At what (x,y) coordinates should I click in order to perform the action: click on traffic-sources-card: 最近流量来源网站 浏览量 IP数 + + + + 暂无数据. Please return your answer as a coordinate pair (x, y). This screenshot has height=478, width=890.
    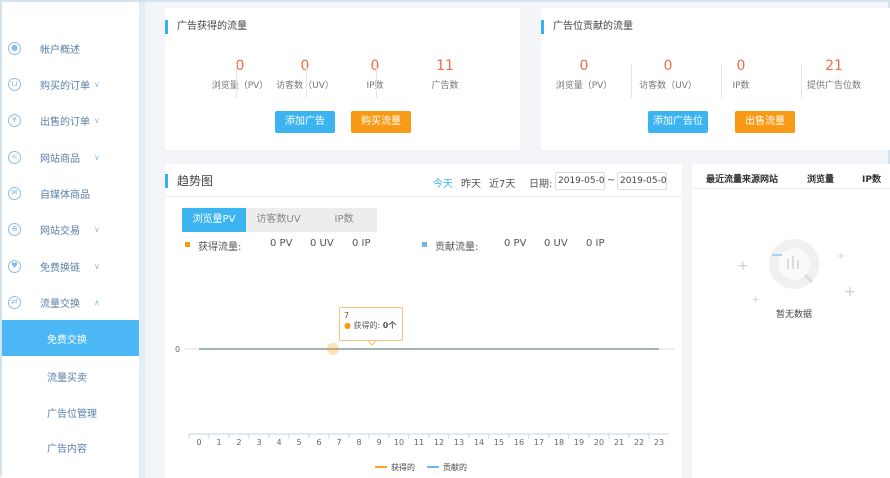
    Looking at the image, I should click on (791, 321).